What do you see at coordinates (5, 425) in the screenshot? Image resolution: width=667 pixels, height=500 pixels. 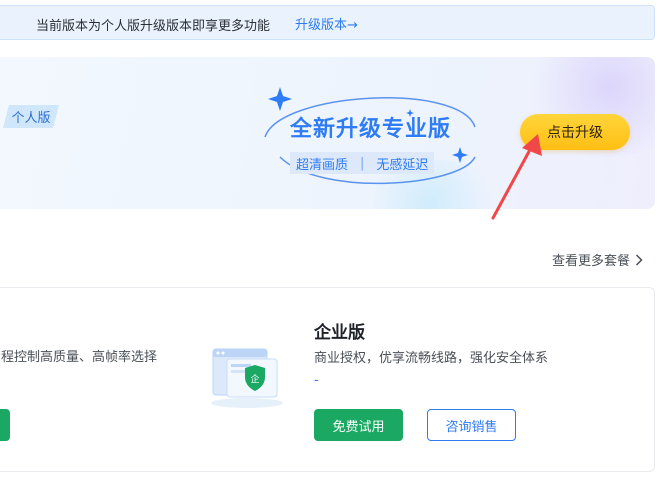 I see `left-package-button` at bounding box center [5, 425].